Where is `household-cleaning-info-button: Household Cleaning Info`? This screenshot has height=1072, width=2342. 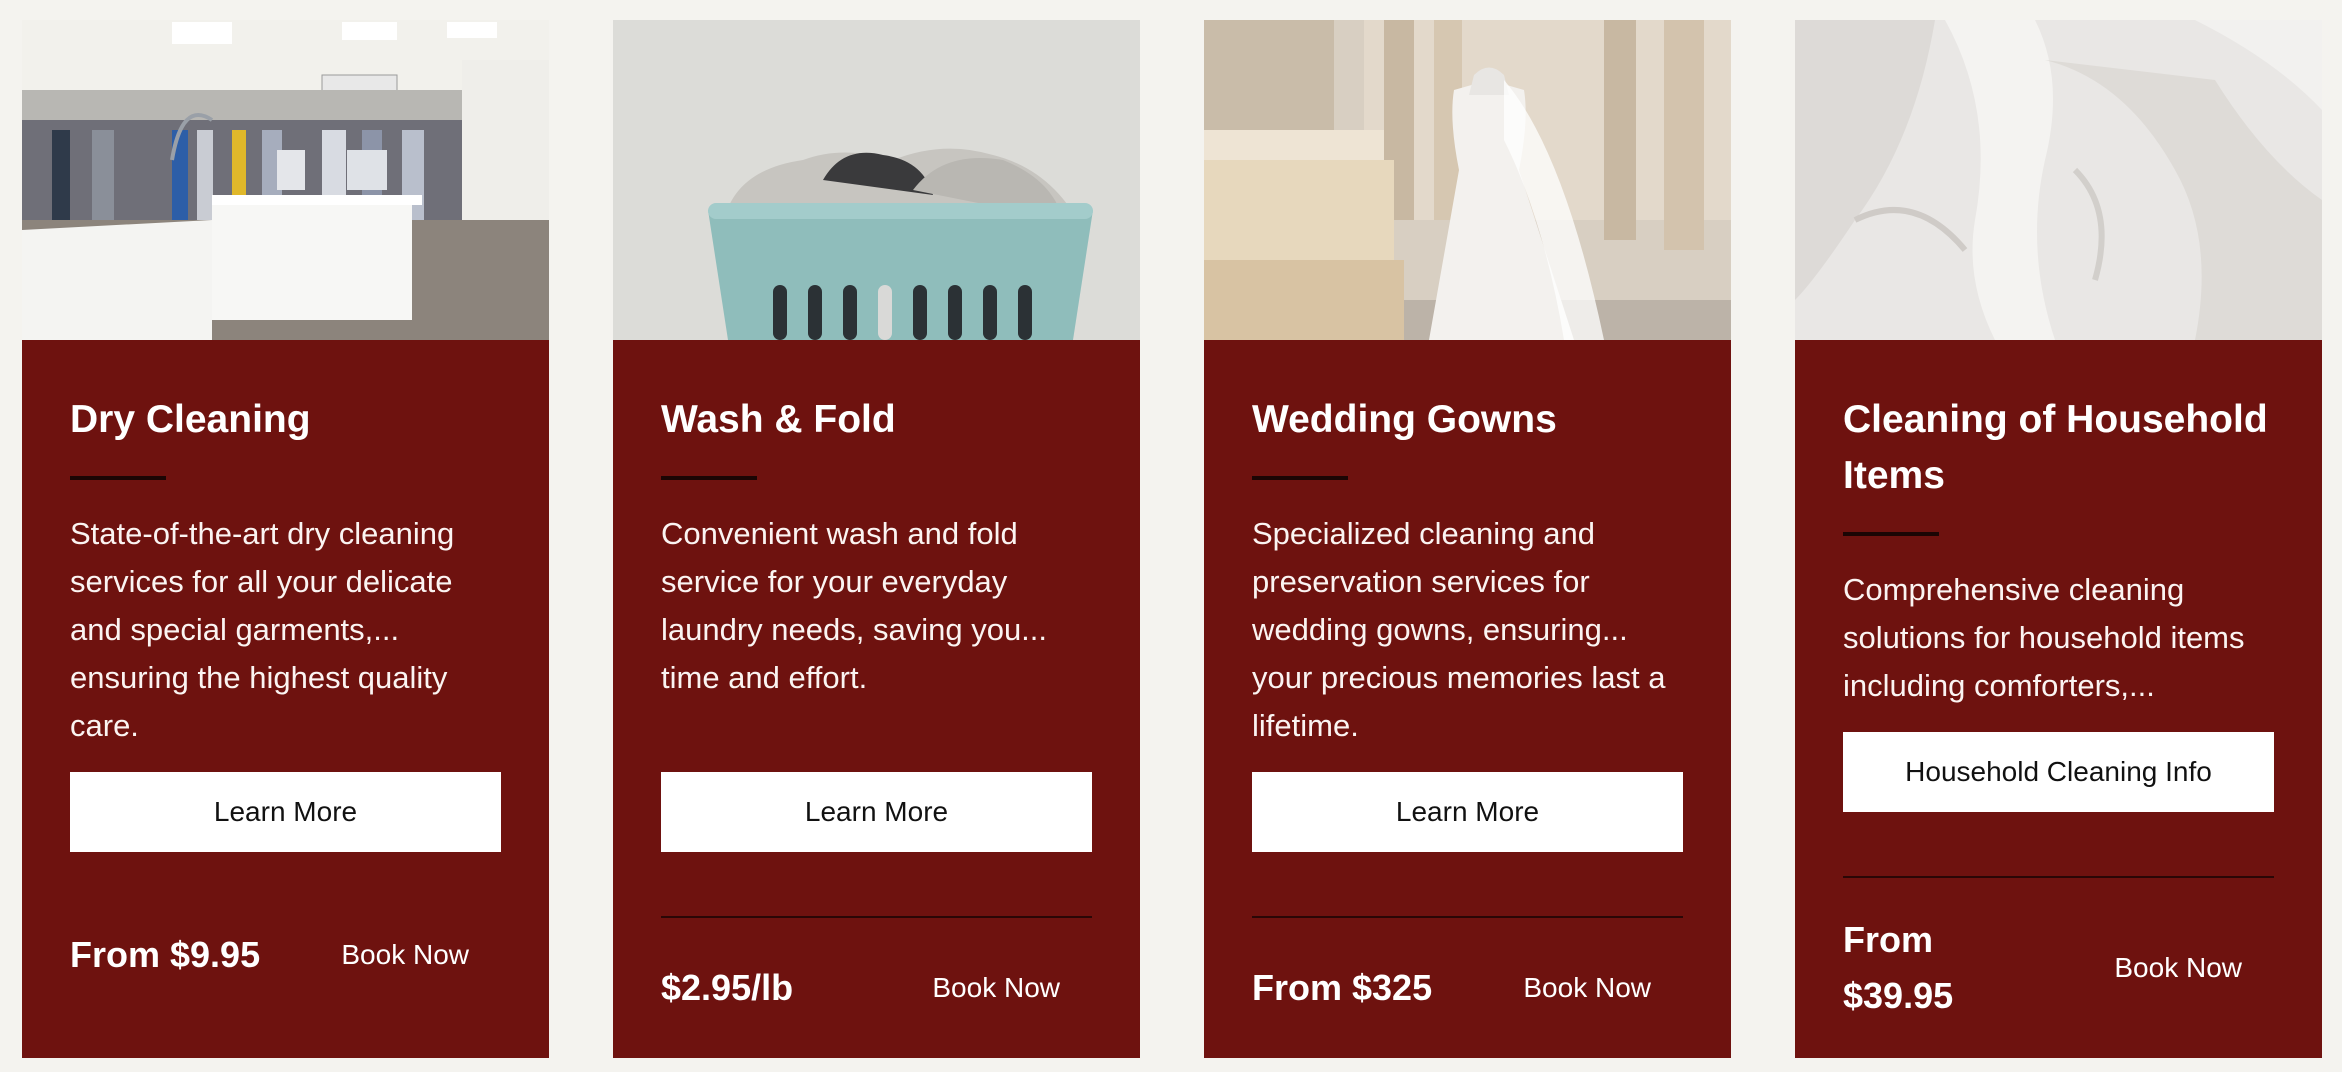
household-cleaning-info-button: Household Cleaning Info is located at coordinates (2058, 772).